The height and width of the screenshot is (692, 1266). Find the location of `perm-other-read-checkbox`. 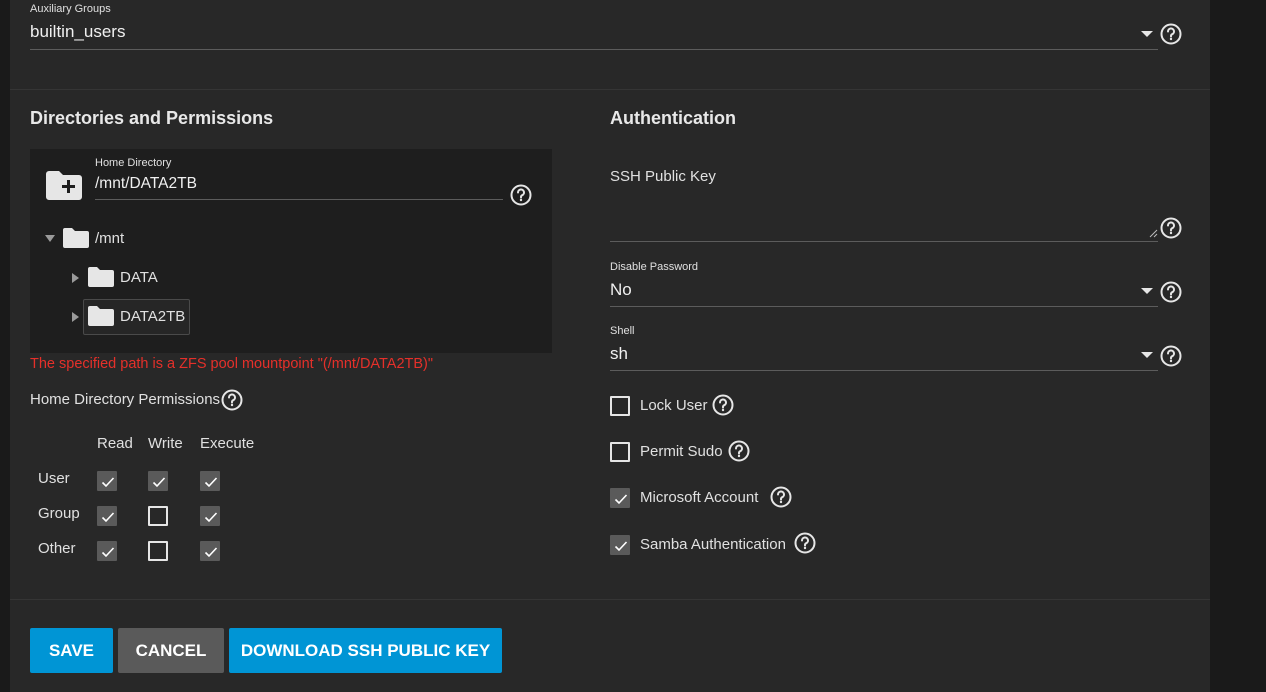

perm-other-read-checkbox is located at coordinates (107, 551).